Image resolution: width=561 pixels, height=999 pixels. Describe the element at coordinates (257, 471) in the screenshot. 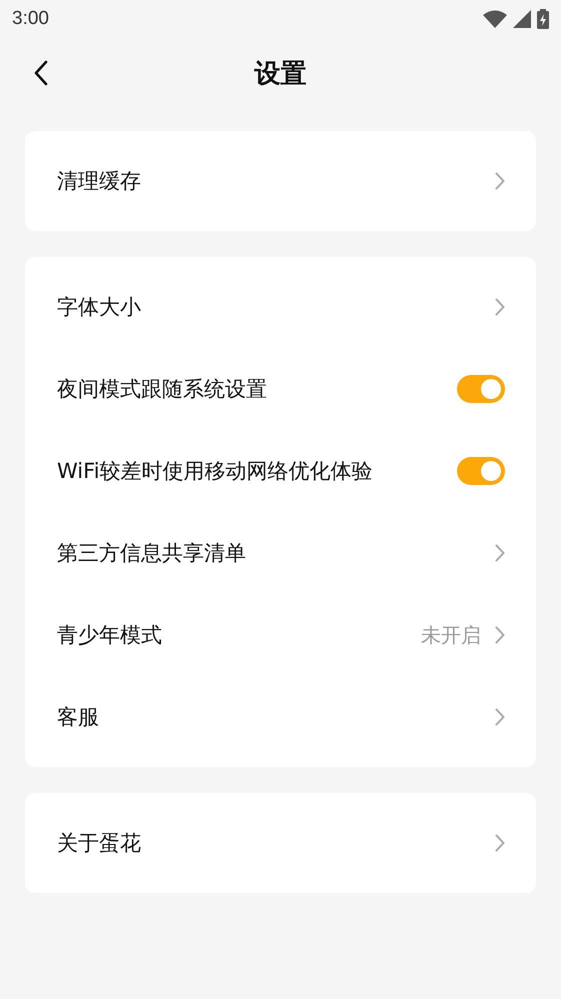

I see `setting-label: WiFi较差时使用移动网络优化体验` at that location.